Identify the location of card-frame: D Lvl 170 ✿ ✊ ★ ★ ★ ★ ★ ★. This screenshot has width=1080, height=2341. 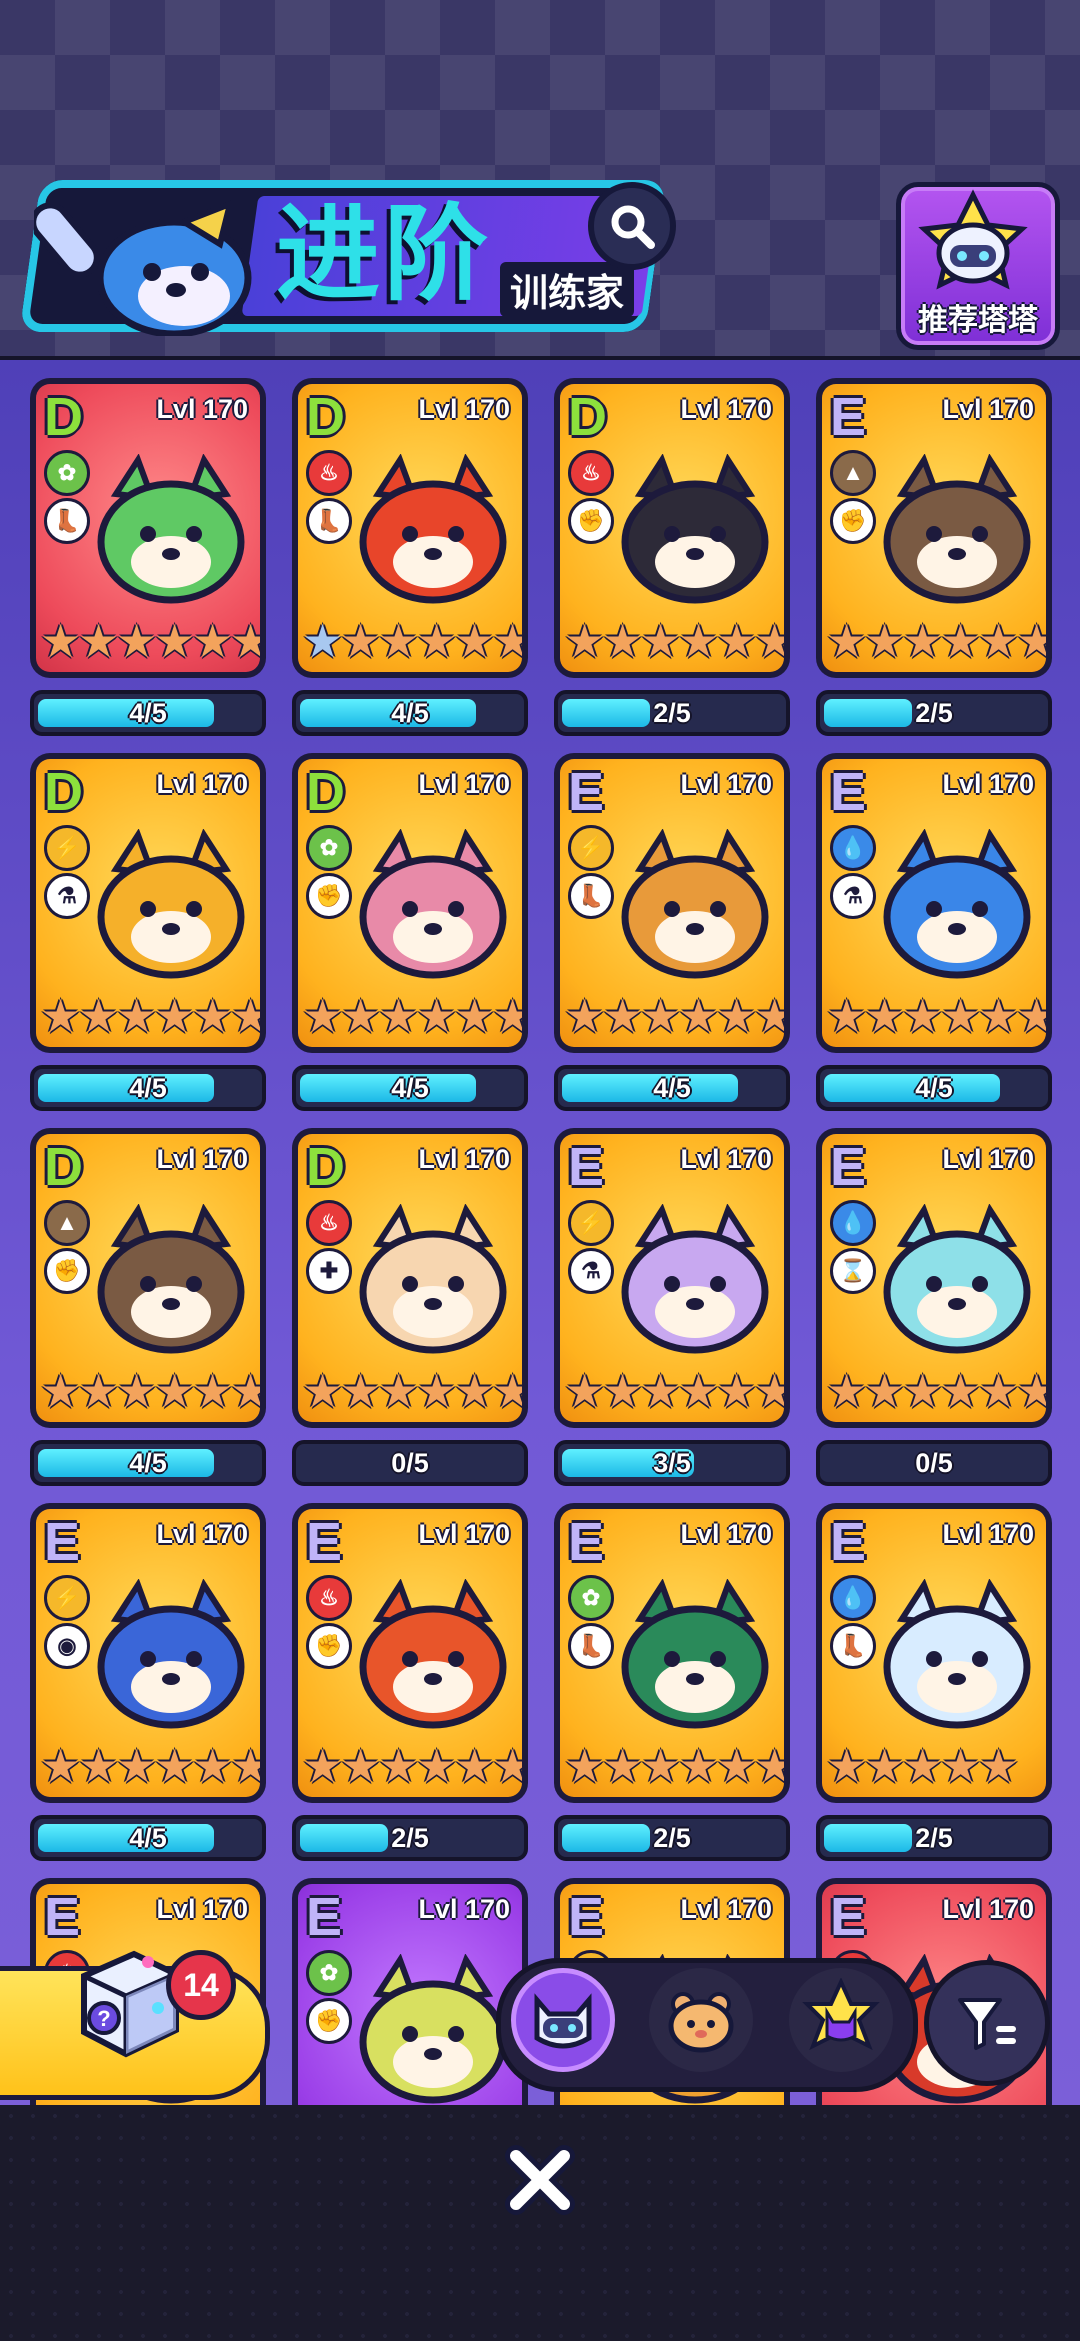
(410, 903).